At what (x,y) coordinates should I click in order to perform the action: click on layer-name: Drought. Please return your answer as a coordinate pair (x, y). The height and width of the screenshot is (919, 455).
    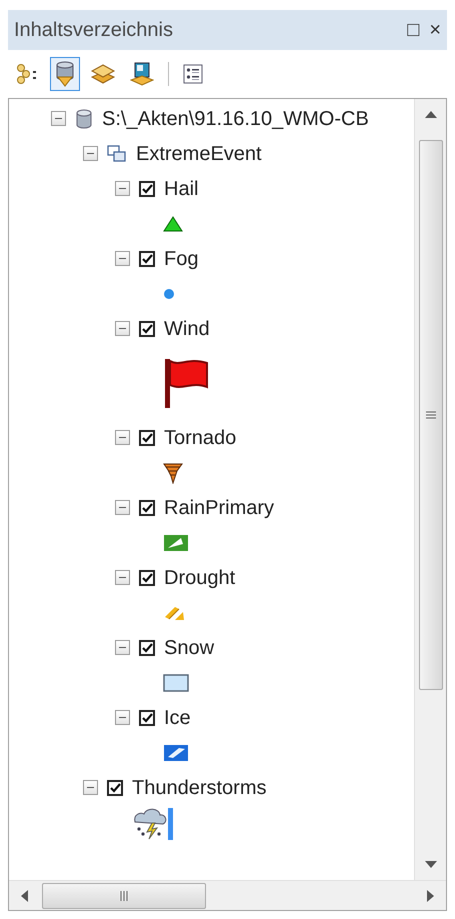
    Looking at the image, I should click on (200, 578).